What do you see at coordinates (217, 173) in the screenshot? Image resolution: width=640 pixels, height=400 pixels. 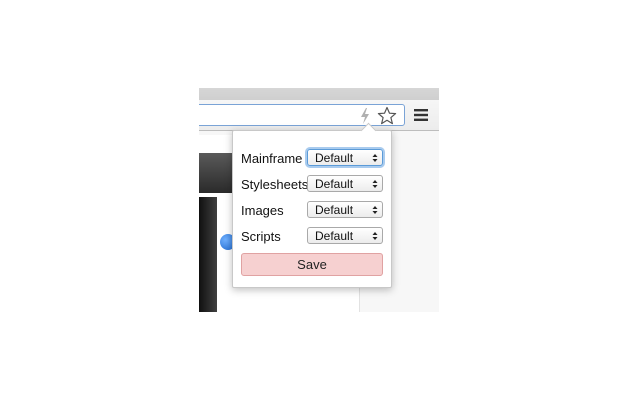 I see `page-header-image` at bounding box center [217, 173].